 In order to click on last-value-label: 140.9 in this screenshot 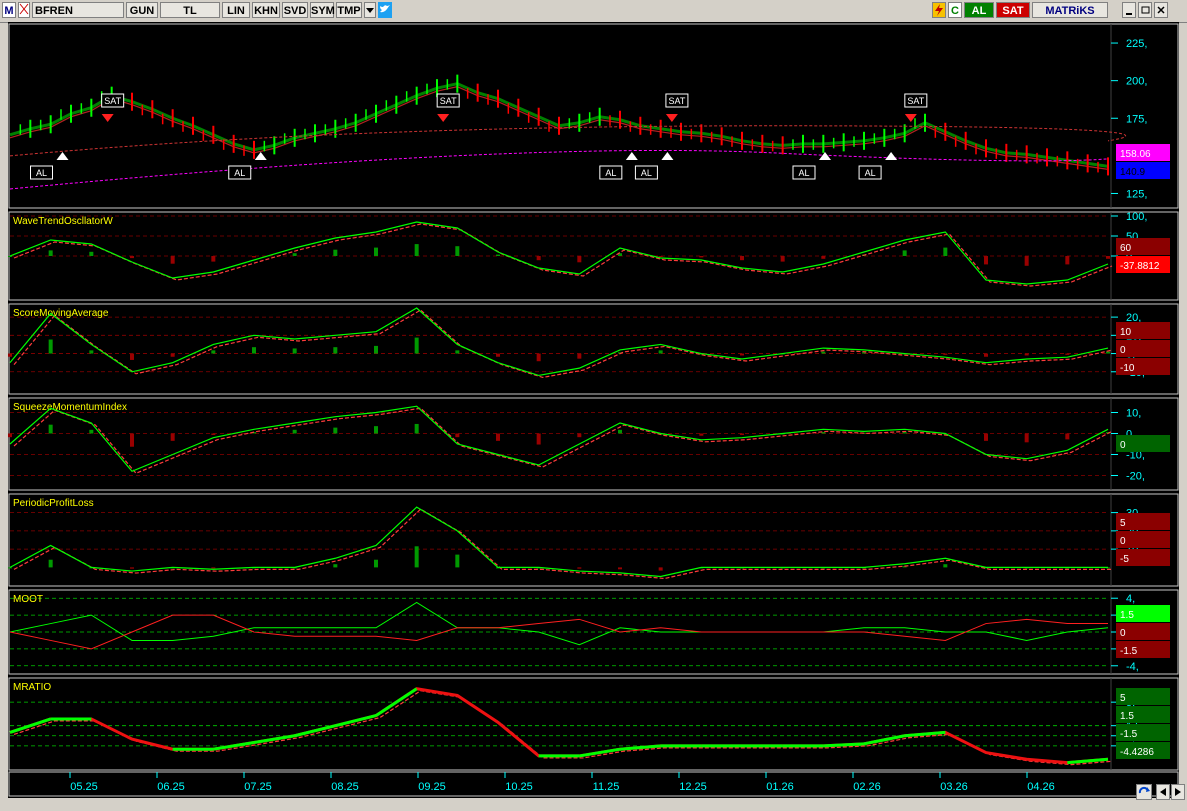, I will do `click(1132, 172)`.